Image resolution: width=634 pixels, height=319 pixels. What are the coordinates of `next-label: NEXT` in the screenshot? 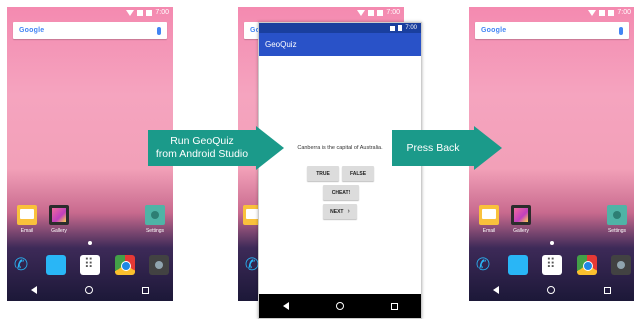 It's located at (337, 211).